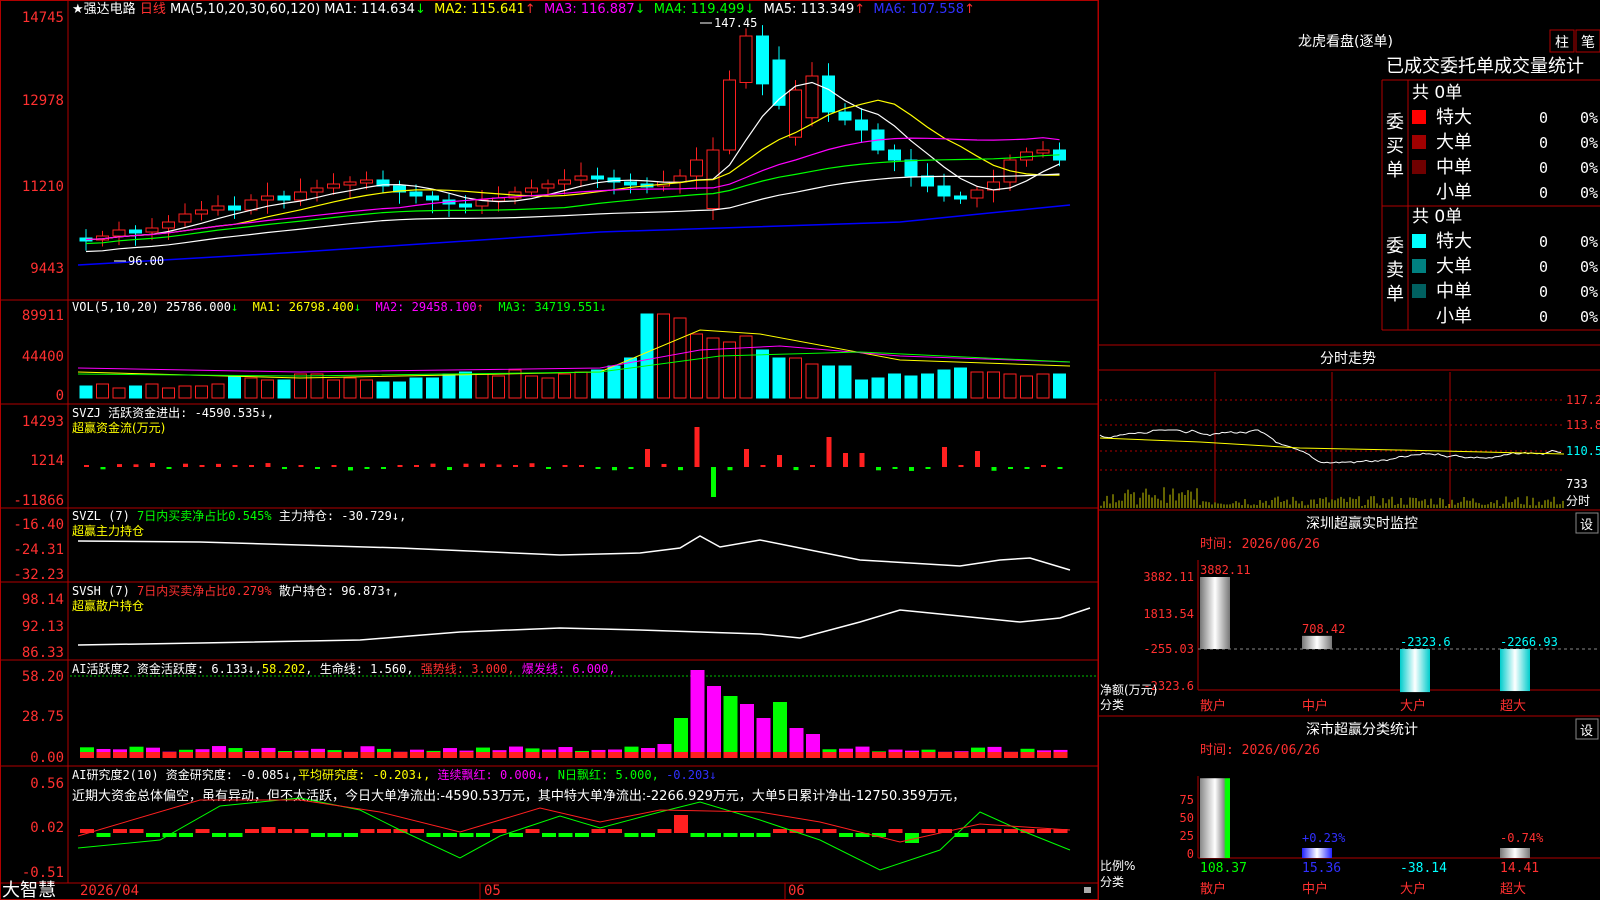  Describe the element at coordinates (47, 758) in the screenshot. I see `ai-active-y-tick: 0.00` at that location.